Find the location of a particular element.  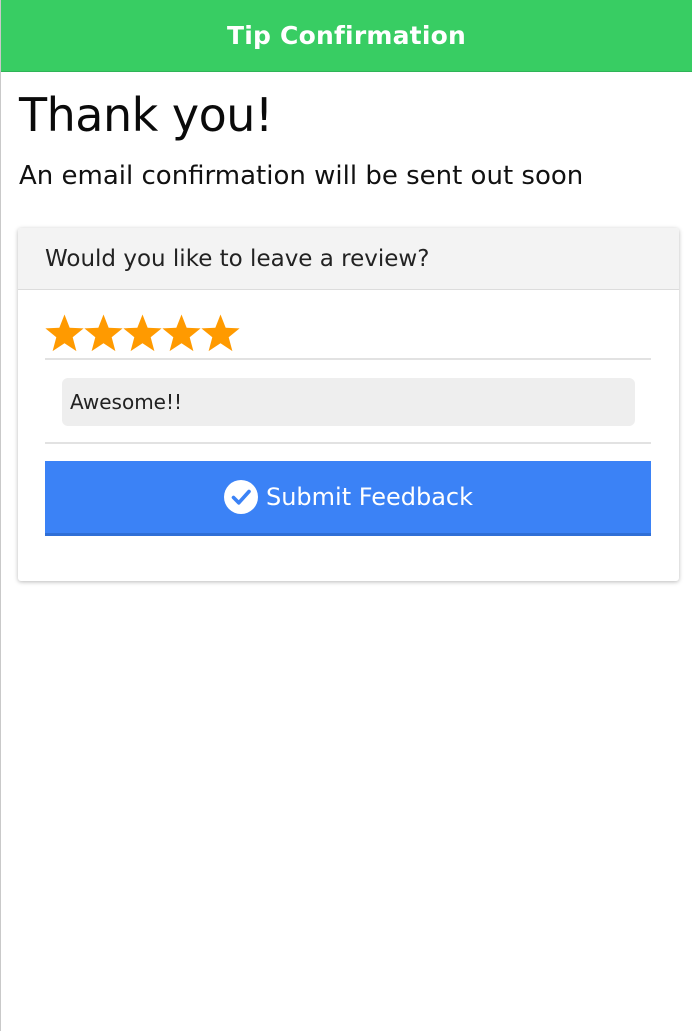

review-card-header: Would you like to leave a review? is located at coordinates (348, 259).